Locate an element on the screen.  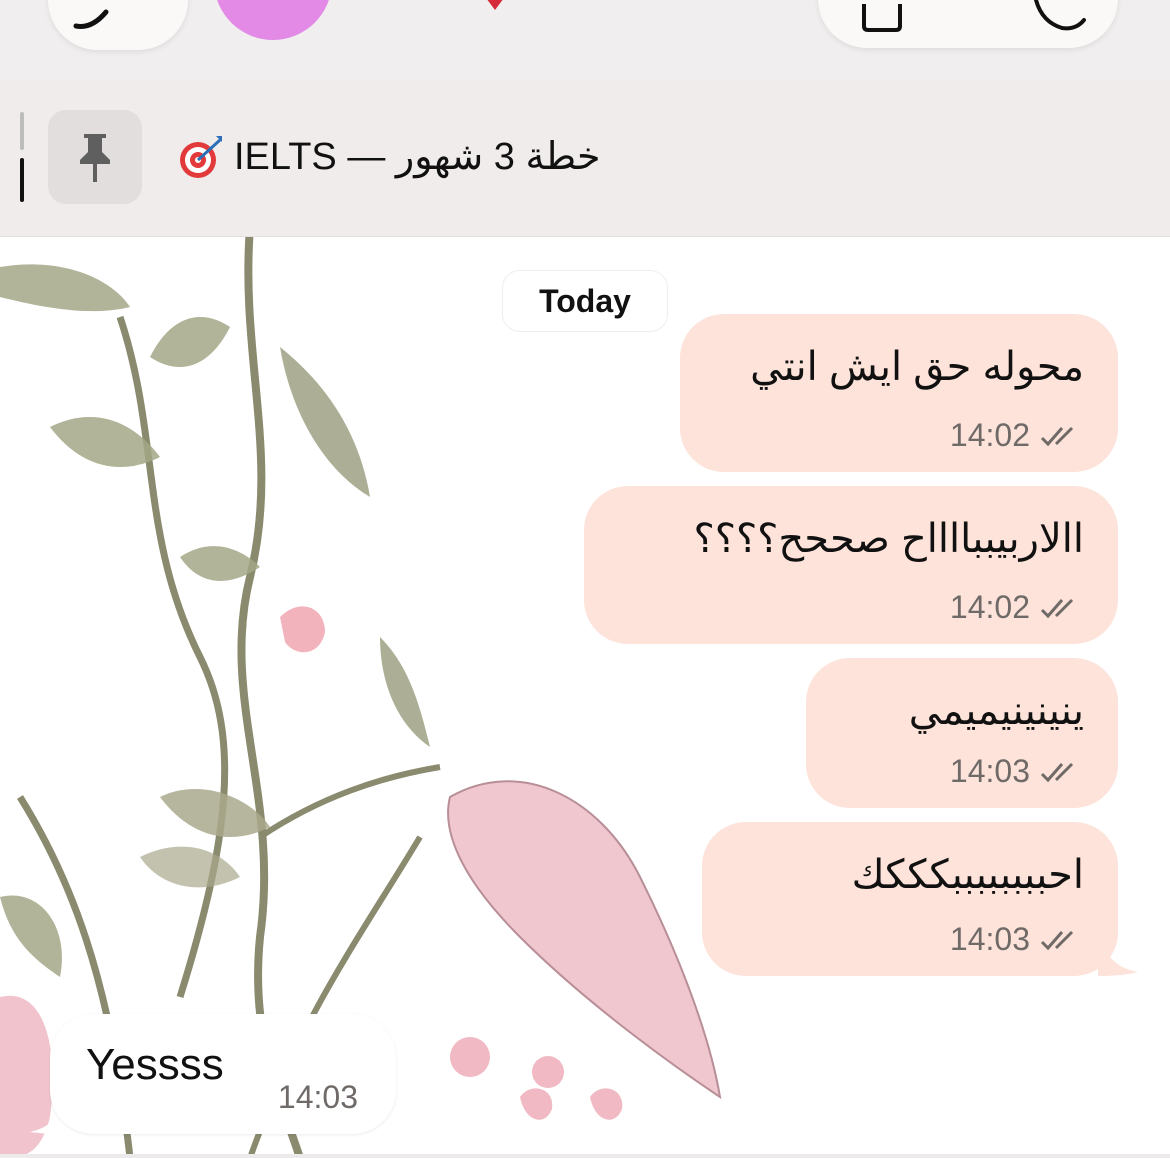
incoming-message: Yessss 14:03 is located at coordinates (223, 1074).